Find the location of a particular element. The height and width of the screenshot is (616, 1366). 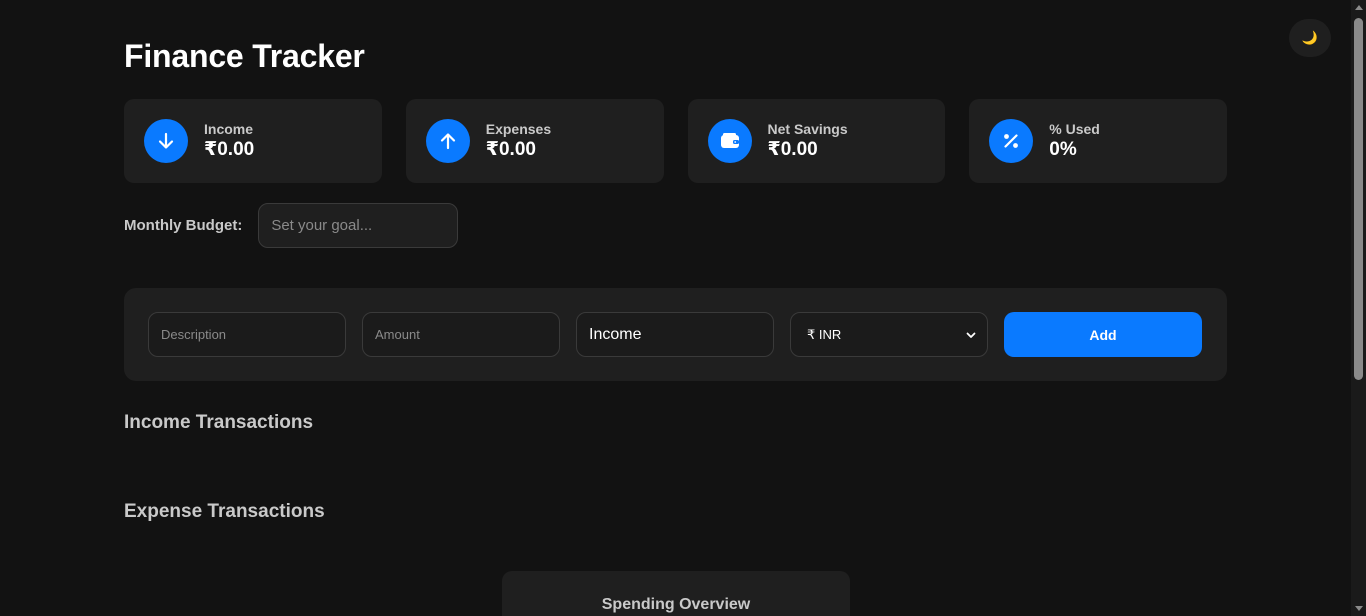

transaction-type-field: Income is located at coordinates (675, 334).